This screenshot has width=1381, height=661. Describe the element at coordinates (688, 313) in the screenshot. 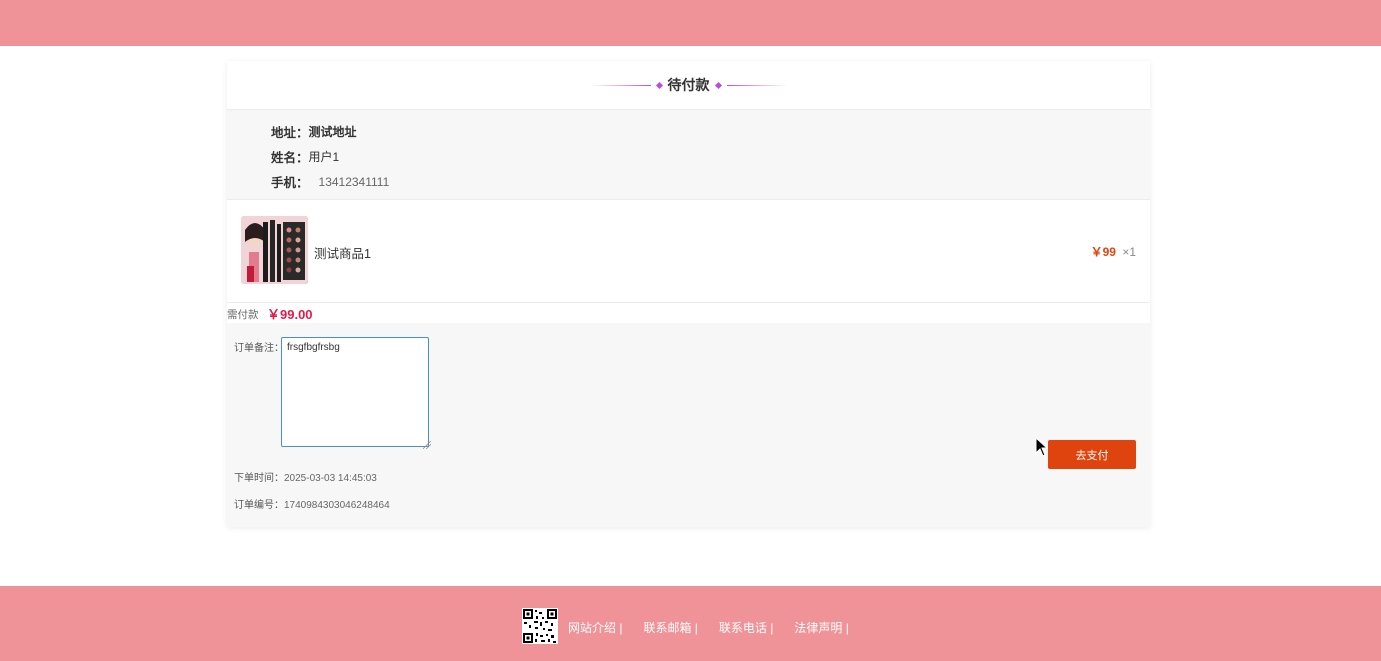

I see `payment-total-row: 需付款 ￥99.00` at that location.